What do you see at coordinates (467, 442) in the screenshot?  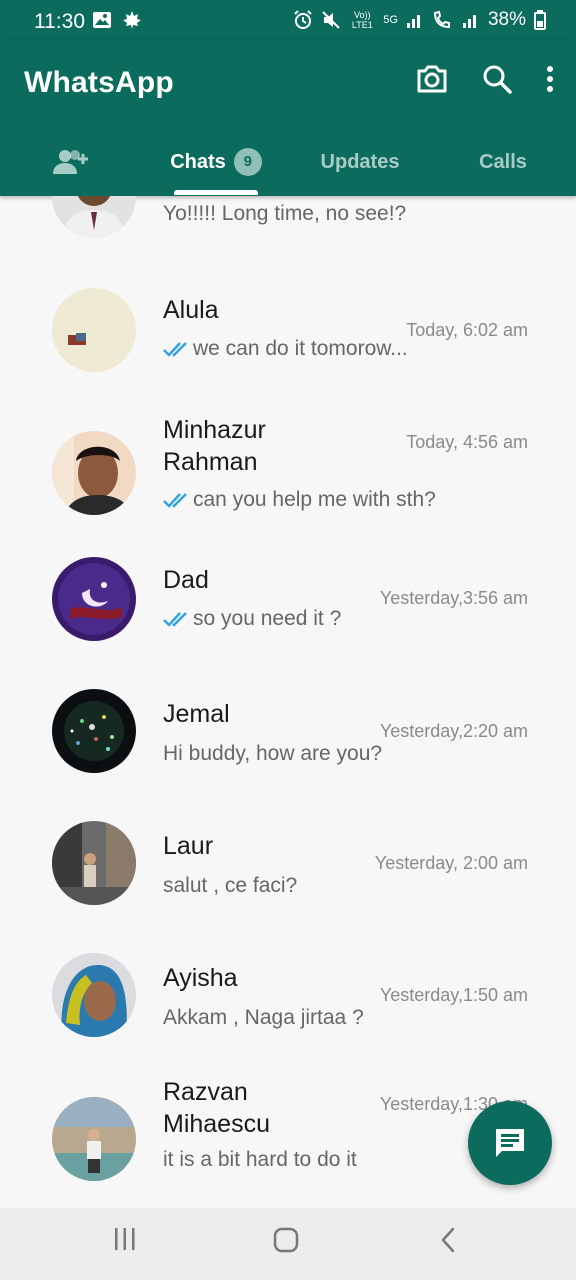 I see `chat-time: Today, 4:56 am` at bounding box center [467, 442].